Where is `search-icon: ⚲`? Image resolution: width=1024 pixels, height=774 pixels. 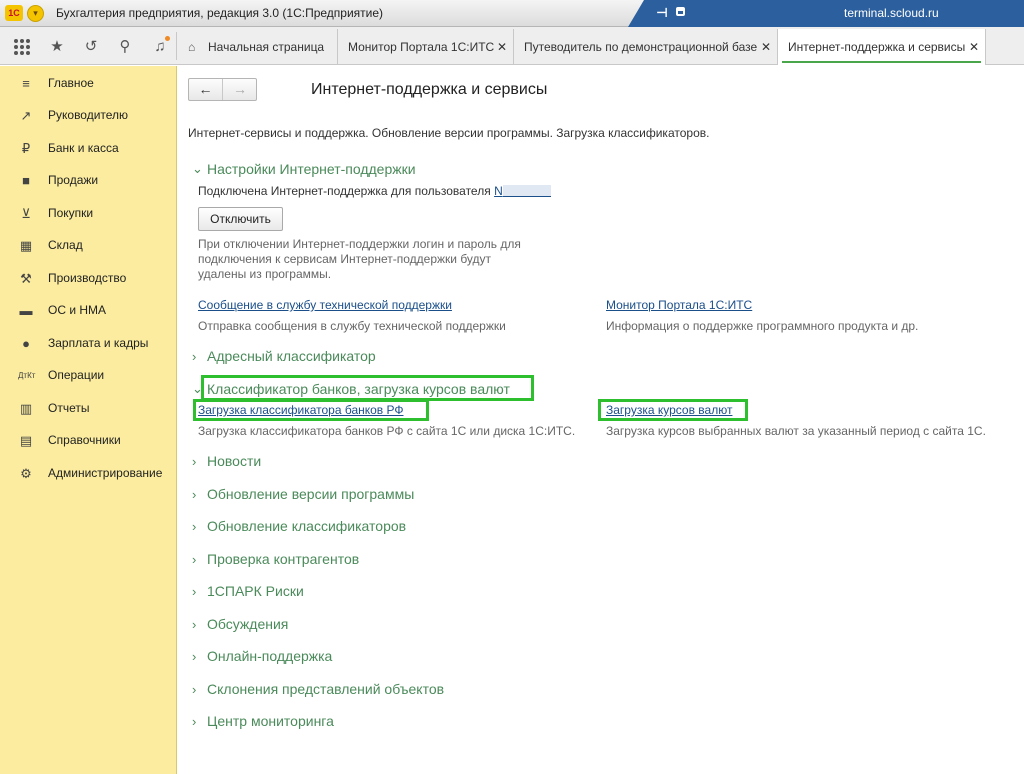
search-icon: ⚲ is located at coordinates (125, 47).